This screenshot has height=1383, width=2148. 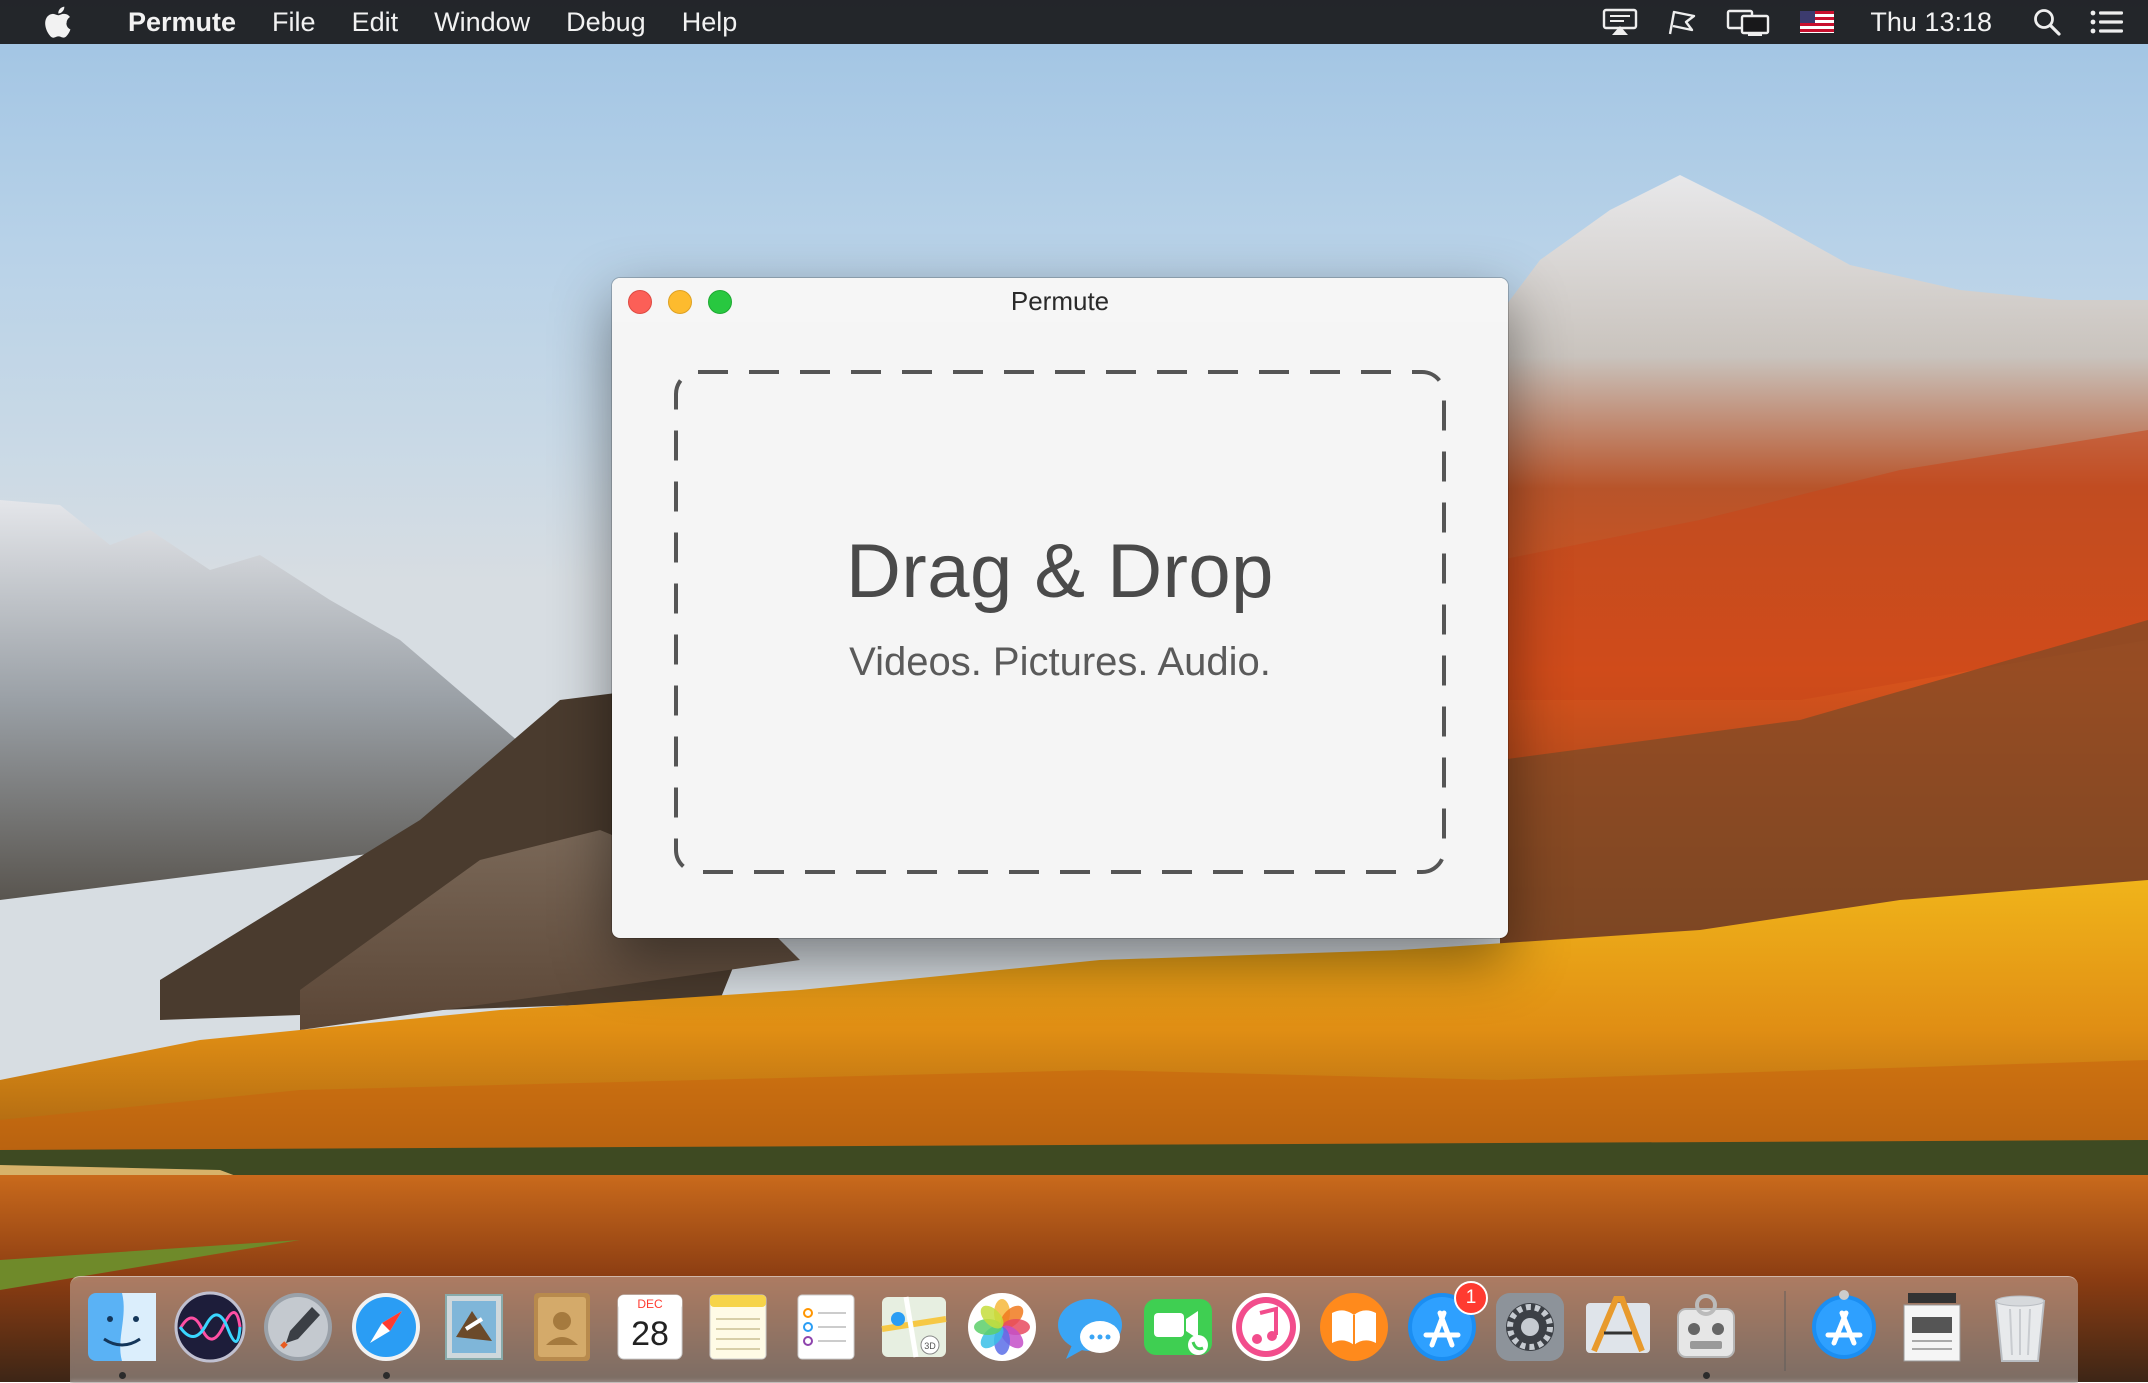 I want to click on app-store-downloads-icon, so click(x=1844, y=1327).